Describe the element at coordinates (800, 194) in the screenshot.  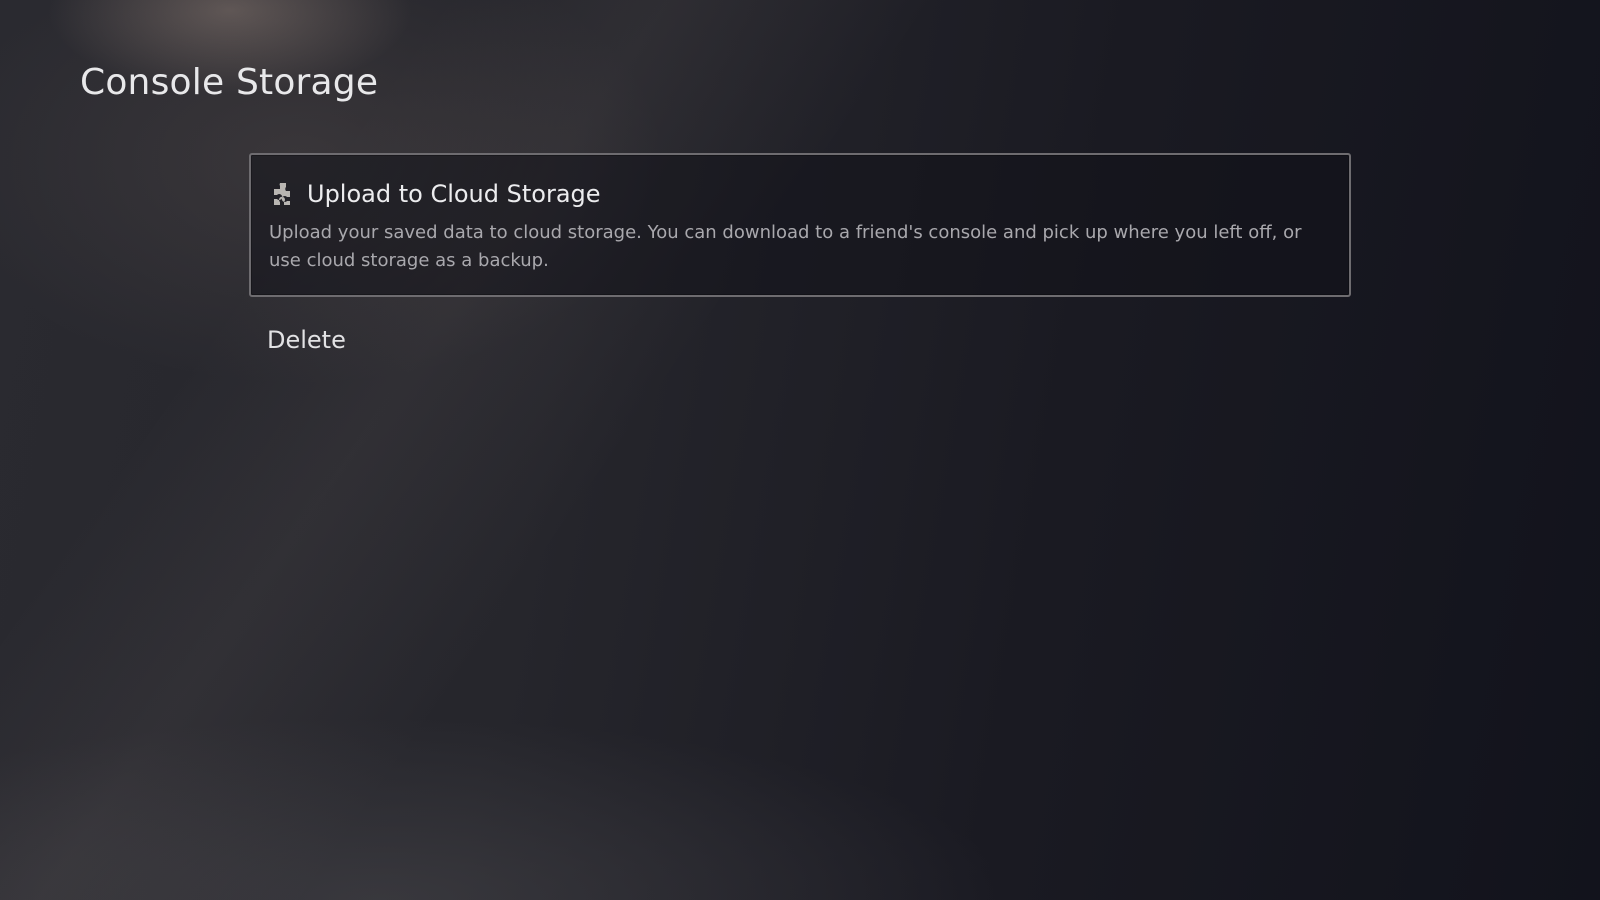
I see `option-header: Upload to Cloud Storage` at that location.